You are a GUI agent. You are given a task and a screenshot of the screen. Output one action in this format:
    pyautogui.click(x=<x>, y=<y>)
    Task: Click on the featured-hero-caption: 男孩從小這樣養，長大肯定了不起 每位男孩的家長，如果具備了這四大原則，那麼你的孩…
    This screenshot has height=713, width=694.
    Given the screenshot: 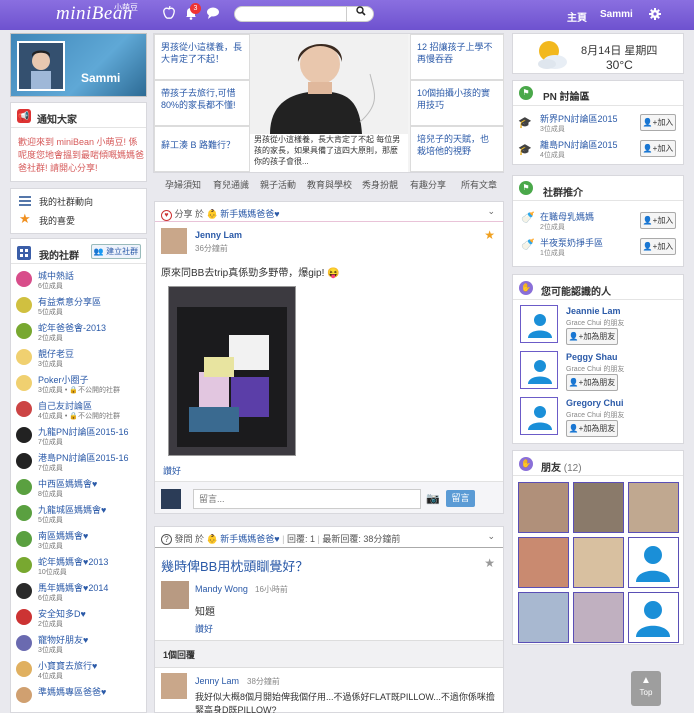 What is the action you would take?
    pyautogui.click(x=327, y=150)
    